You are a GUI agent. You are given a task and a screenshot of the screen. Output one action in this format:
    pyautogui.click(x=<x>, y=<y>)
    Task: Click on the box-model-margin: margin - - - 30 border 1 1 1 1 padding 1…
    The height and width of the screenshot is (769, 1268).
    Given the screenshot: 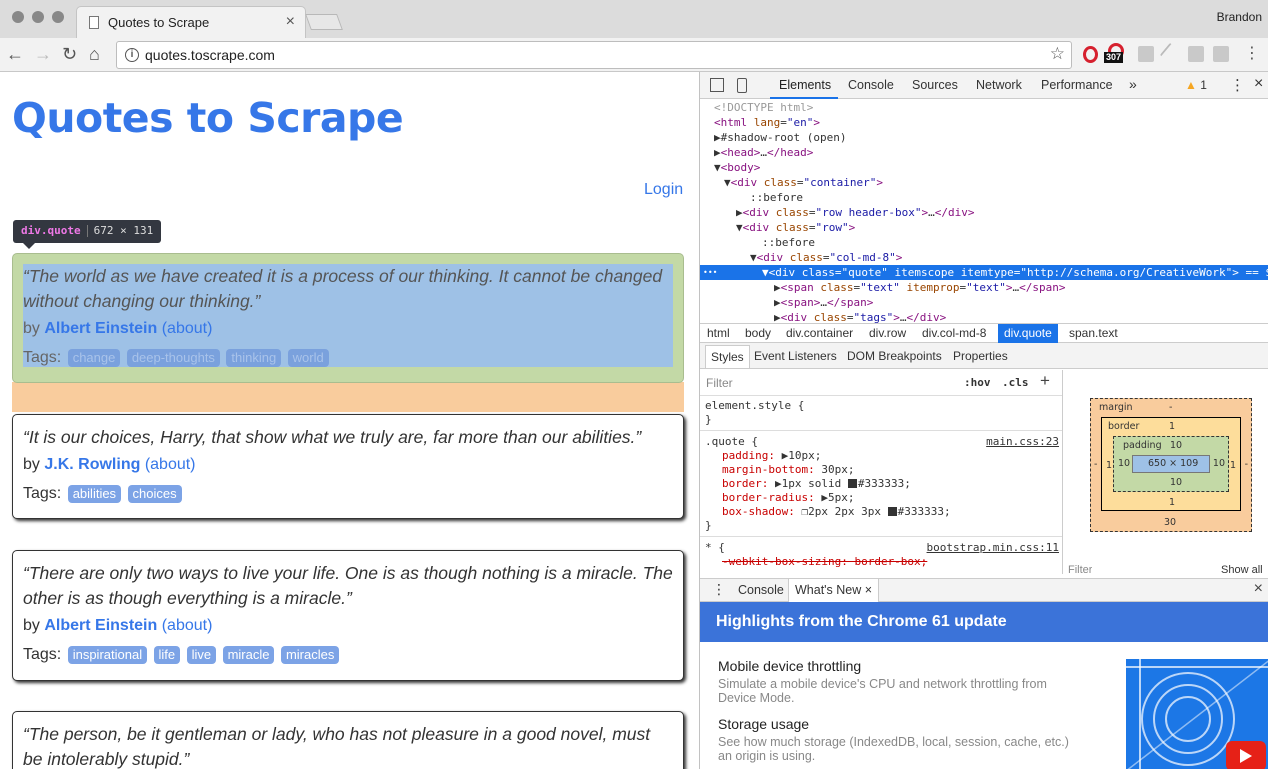 What is the action you would take?
    pyautogui.click(x=1171, y=465)
    